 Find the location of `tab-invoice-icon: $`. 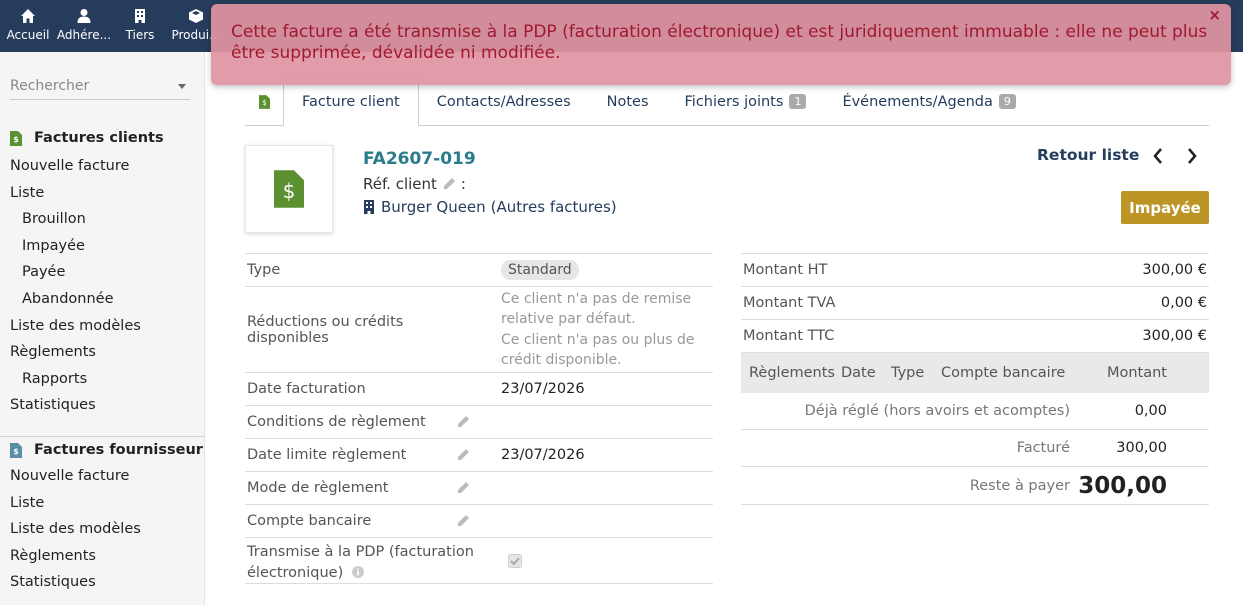

tab-invoice-icon: $ is located at coordinates (264, 101).